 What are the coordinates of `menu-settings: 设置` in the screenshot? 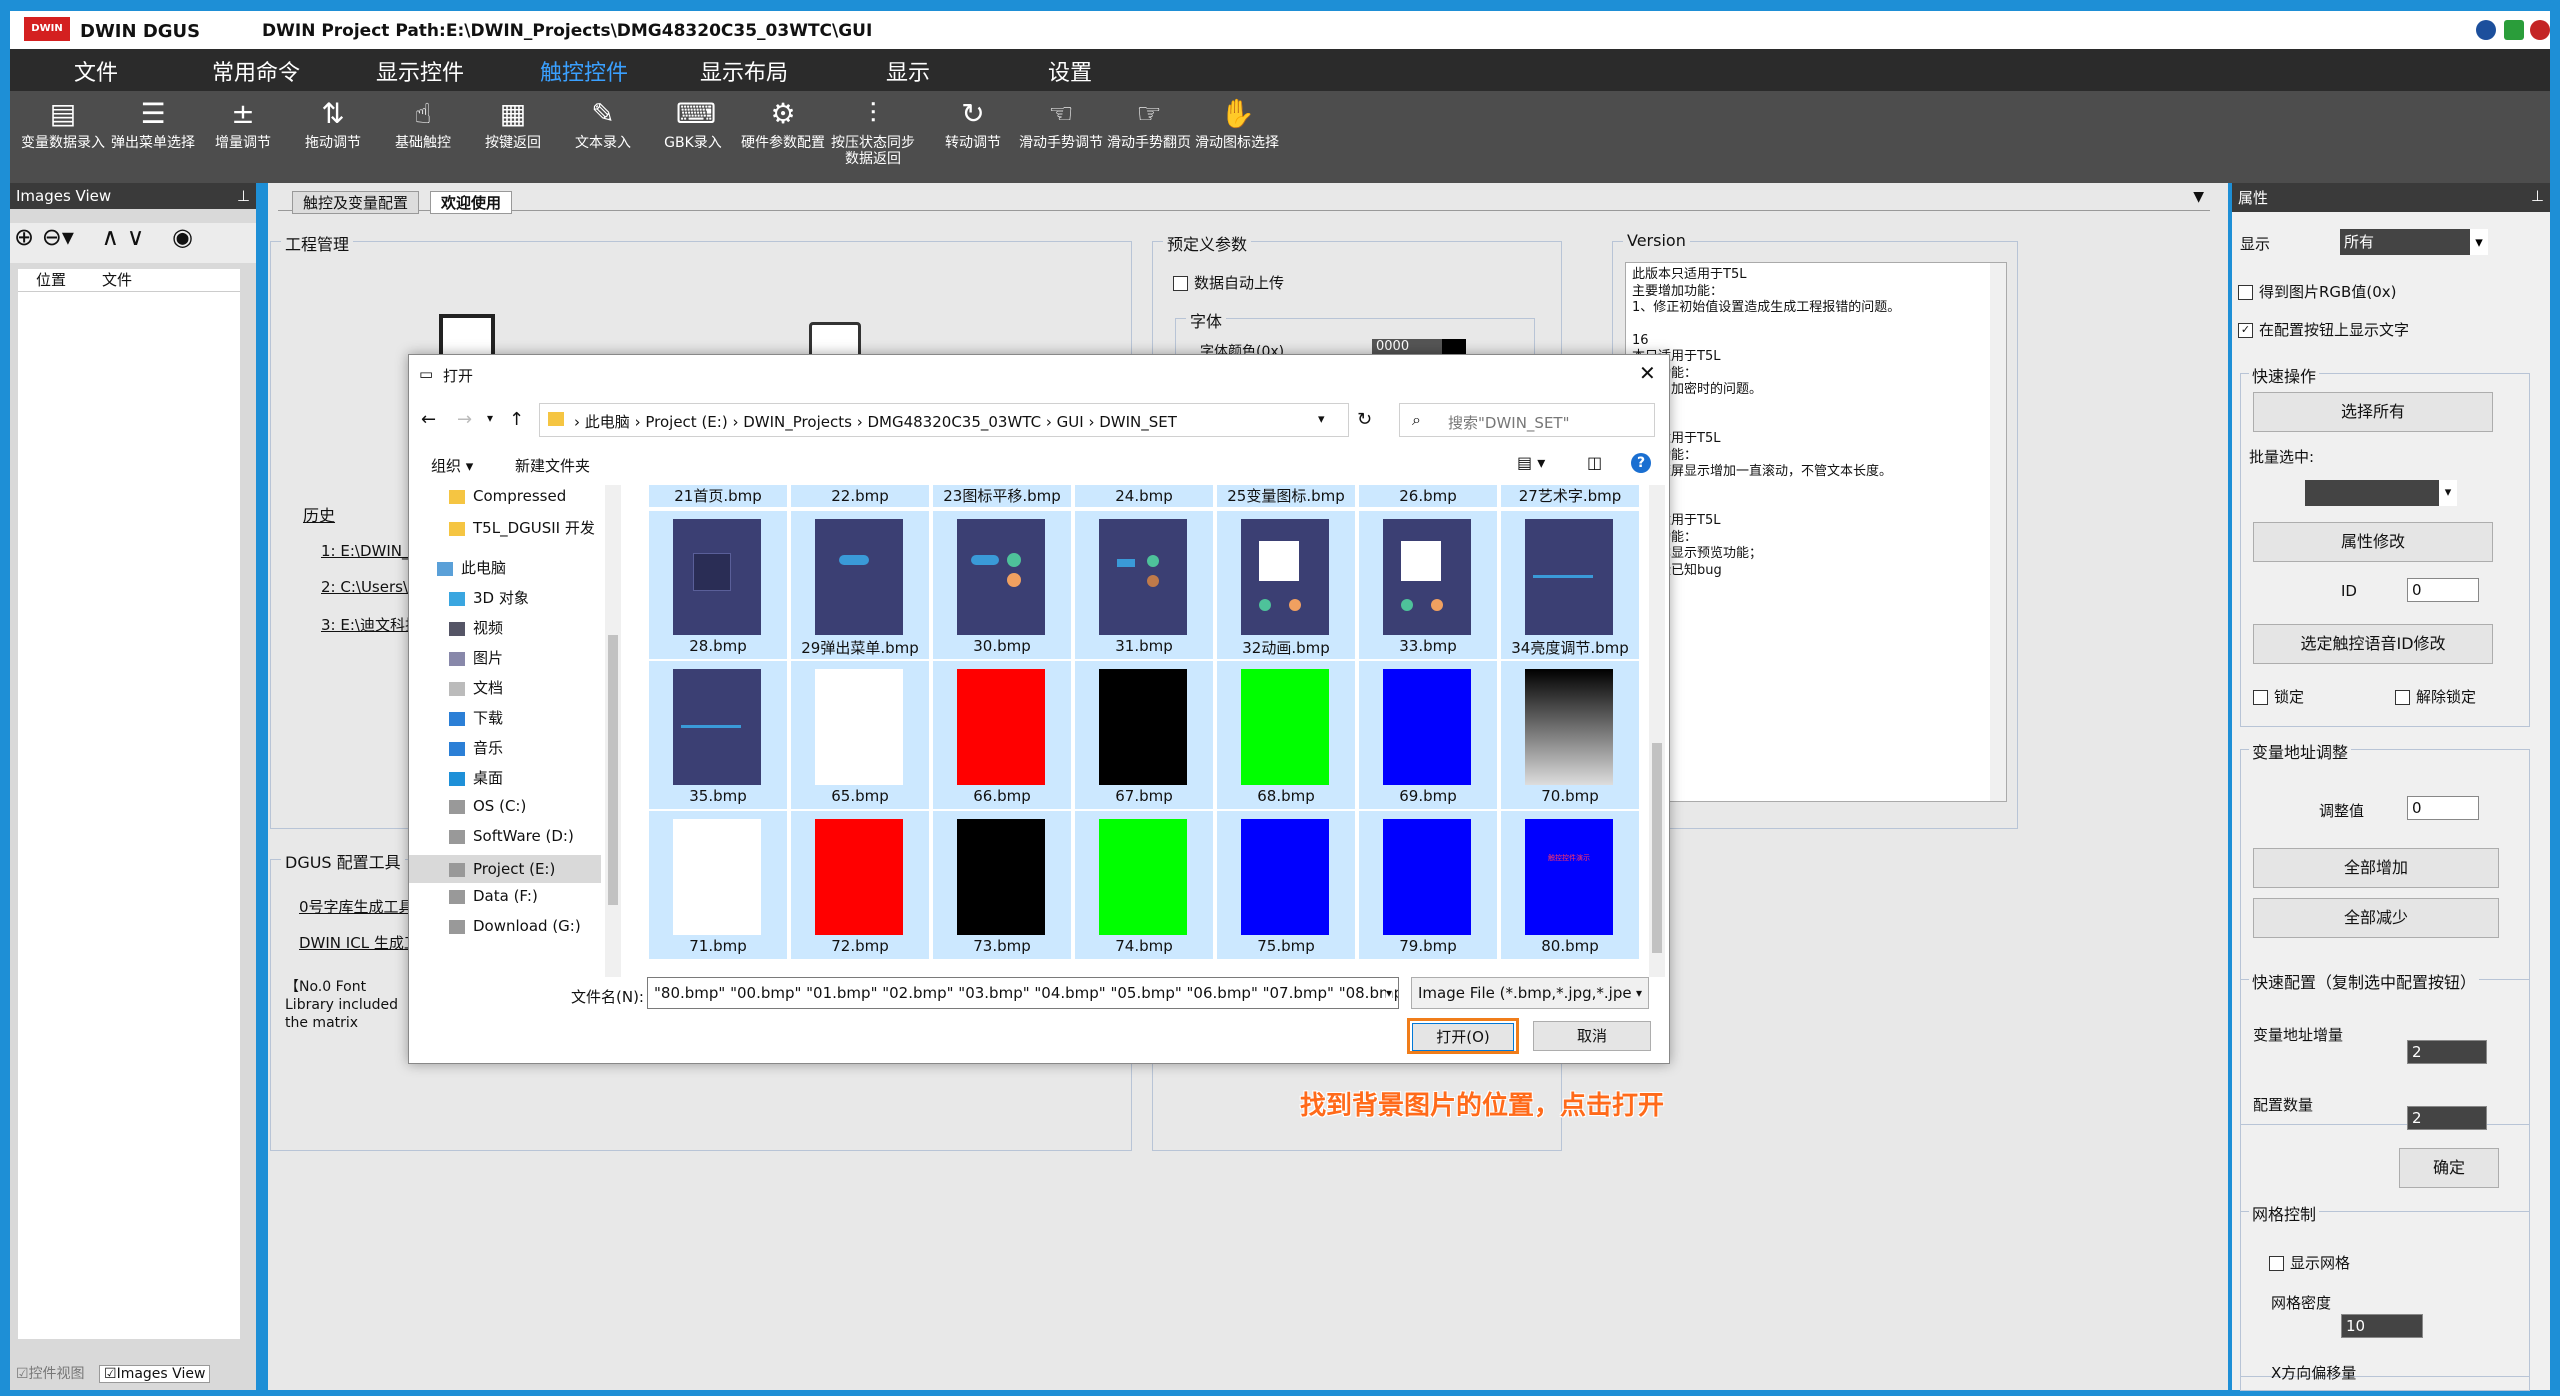 It's located at (1070, 71).